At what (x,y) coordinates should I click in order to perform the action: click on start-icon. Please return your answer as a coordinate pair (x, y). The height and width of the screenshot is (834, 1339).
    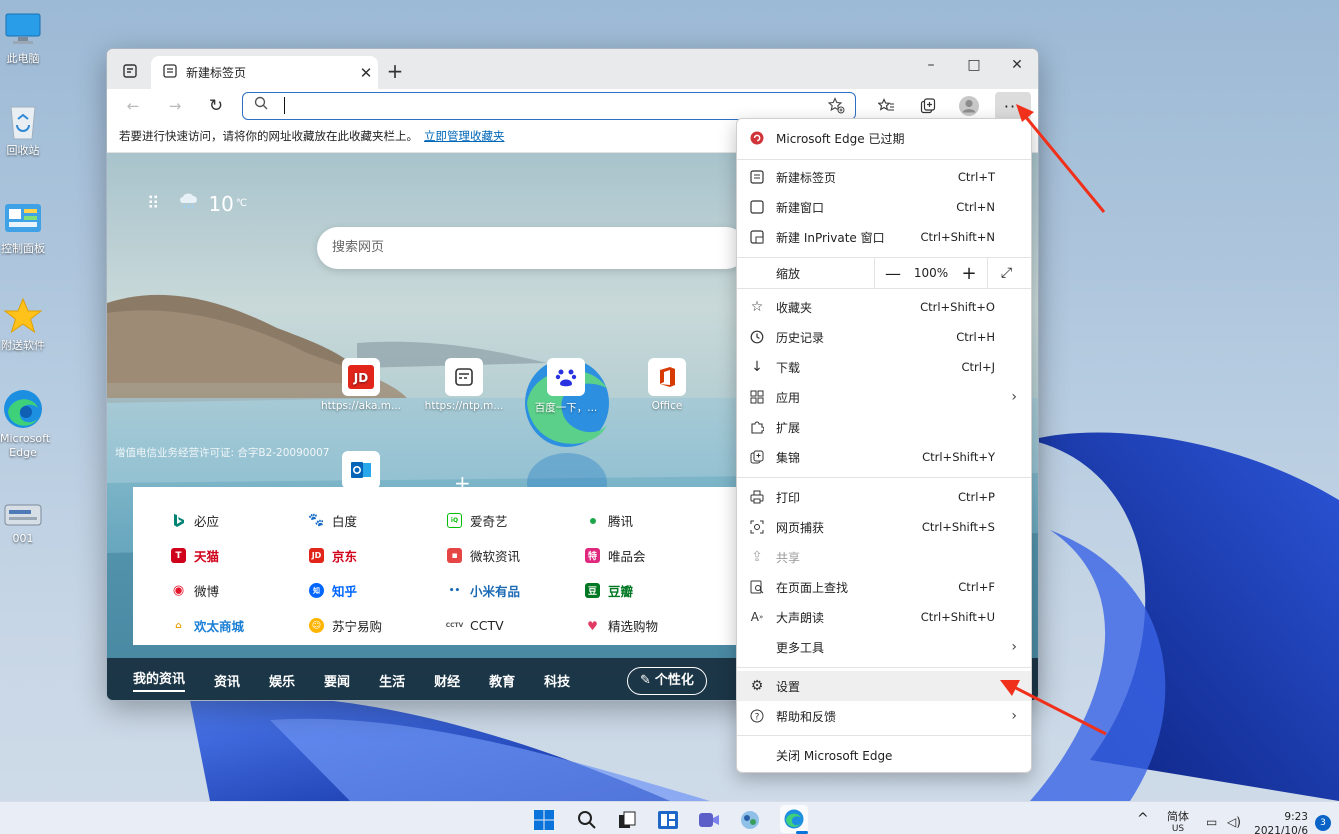
    Looking at the image, I should click on (544, 820).